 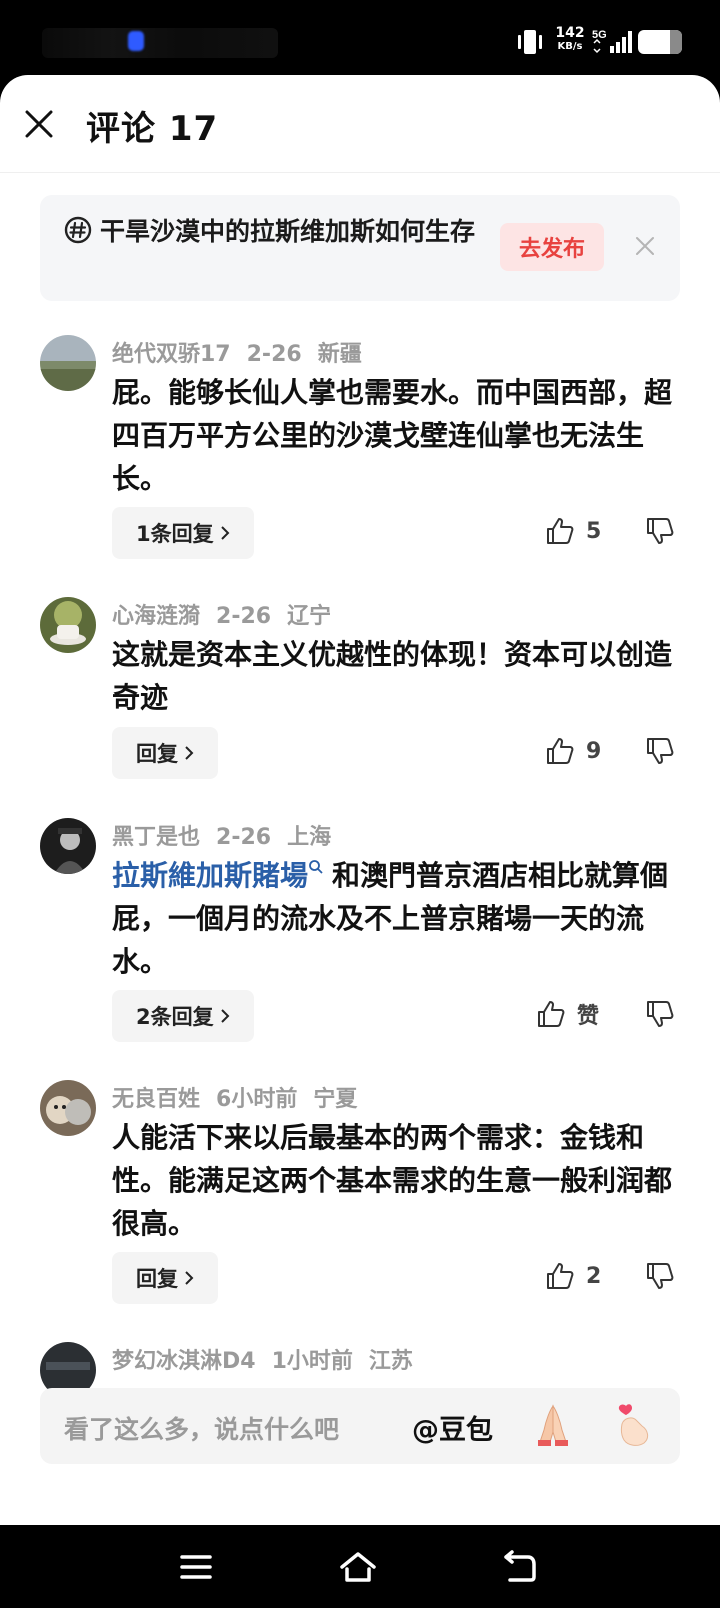 I want to click on comment-date: 6小时前, so click(x=257, y=1099).